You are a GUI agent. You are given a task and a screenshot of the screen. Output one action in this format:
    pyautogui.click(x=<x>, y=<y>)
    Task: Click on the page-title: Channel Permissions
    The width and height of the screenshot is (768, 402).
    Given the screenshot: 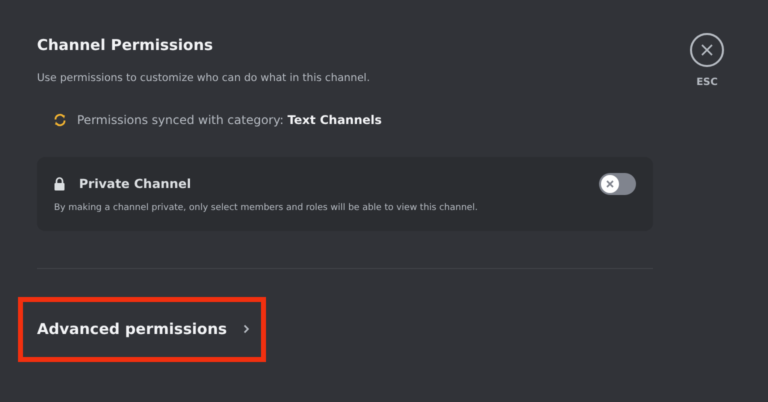 What is the action you would take?
    pyautogui.click(x=125, y=45)
    